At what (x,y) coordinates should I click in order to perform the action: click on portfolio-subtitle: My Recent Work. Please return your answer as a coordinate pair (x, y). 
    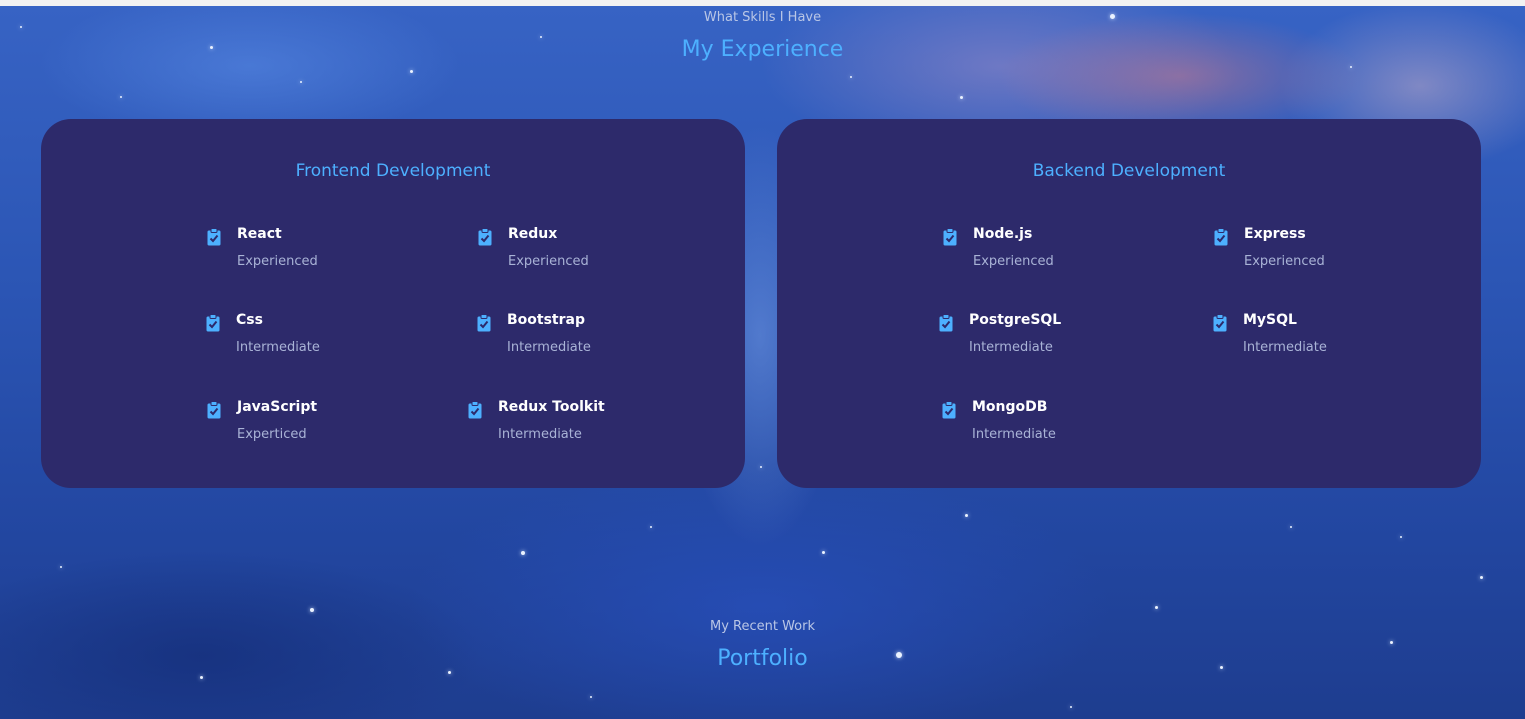
    Looking at the image, I should click on (762, 626).